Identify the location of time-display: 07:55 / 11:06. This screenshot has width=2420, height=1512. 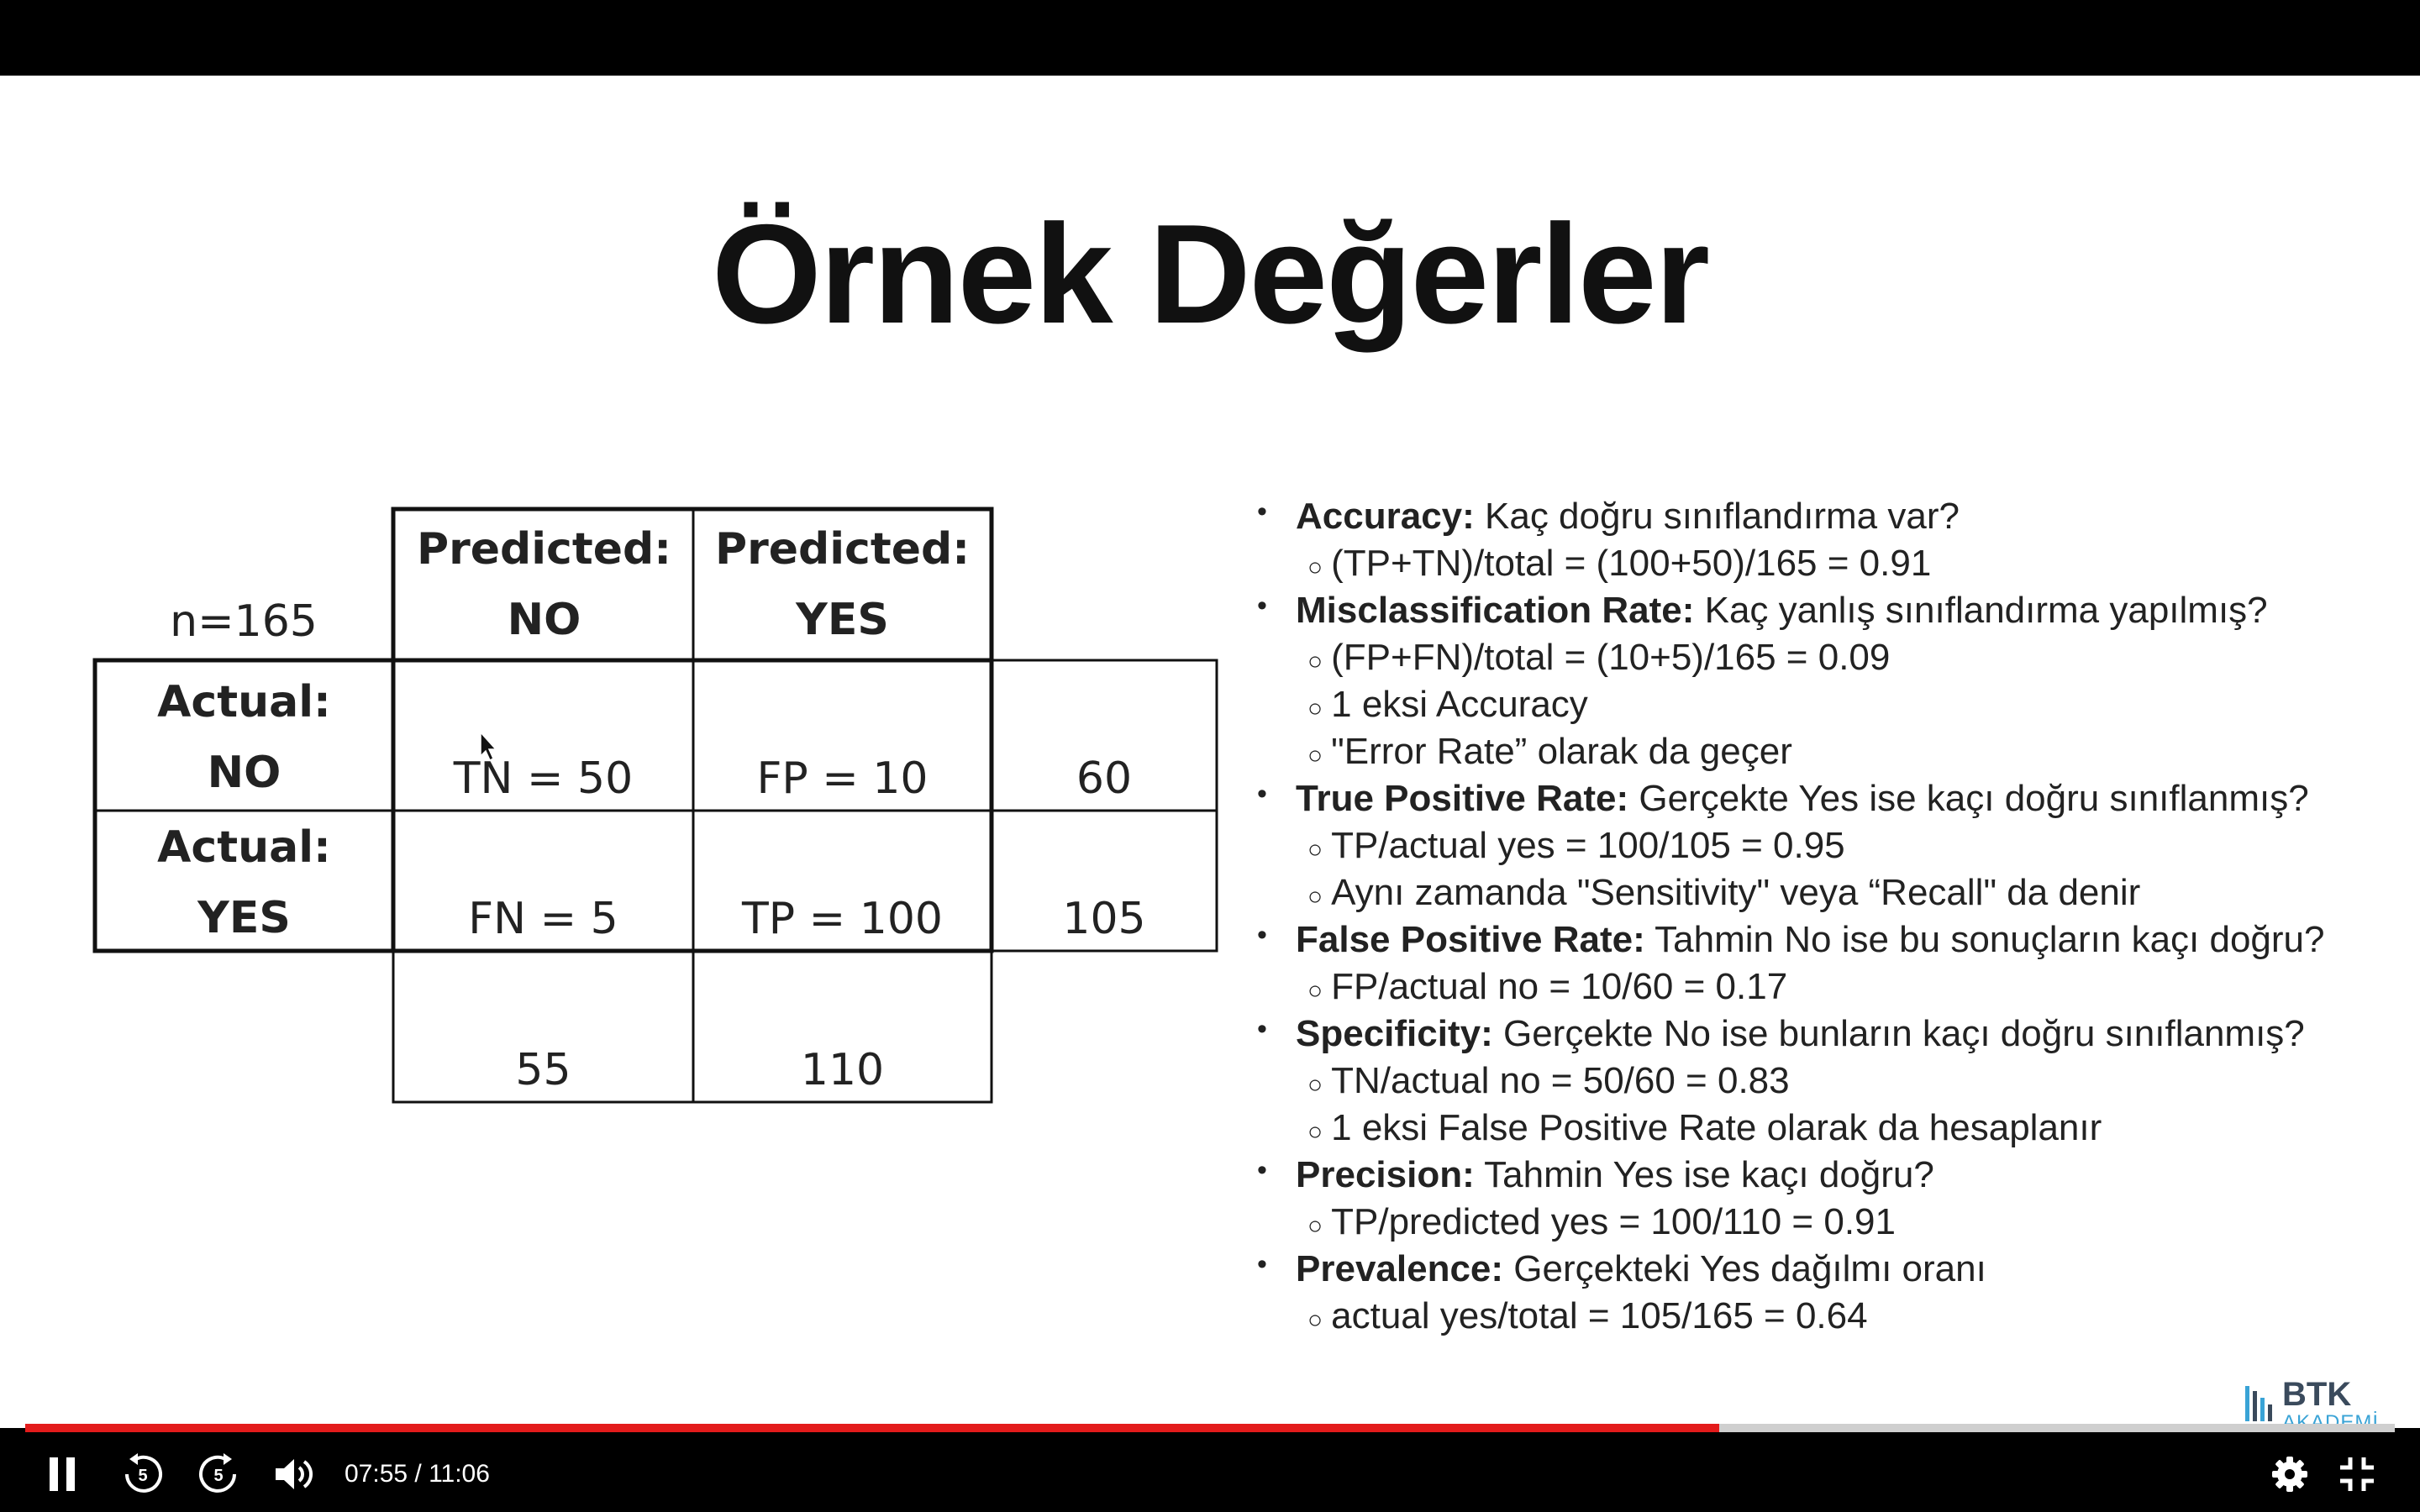
(417, 1474).